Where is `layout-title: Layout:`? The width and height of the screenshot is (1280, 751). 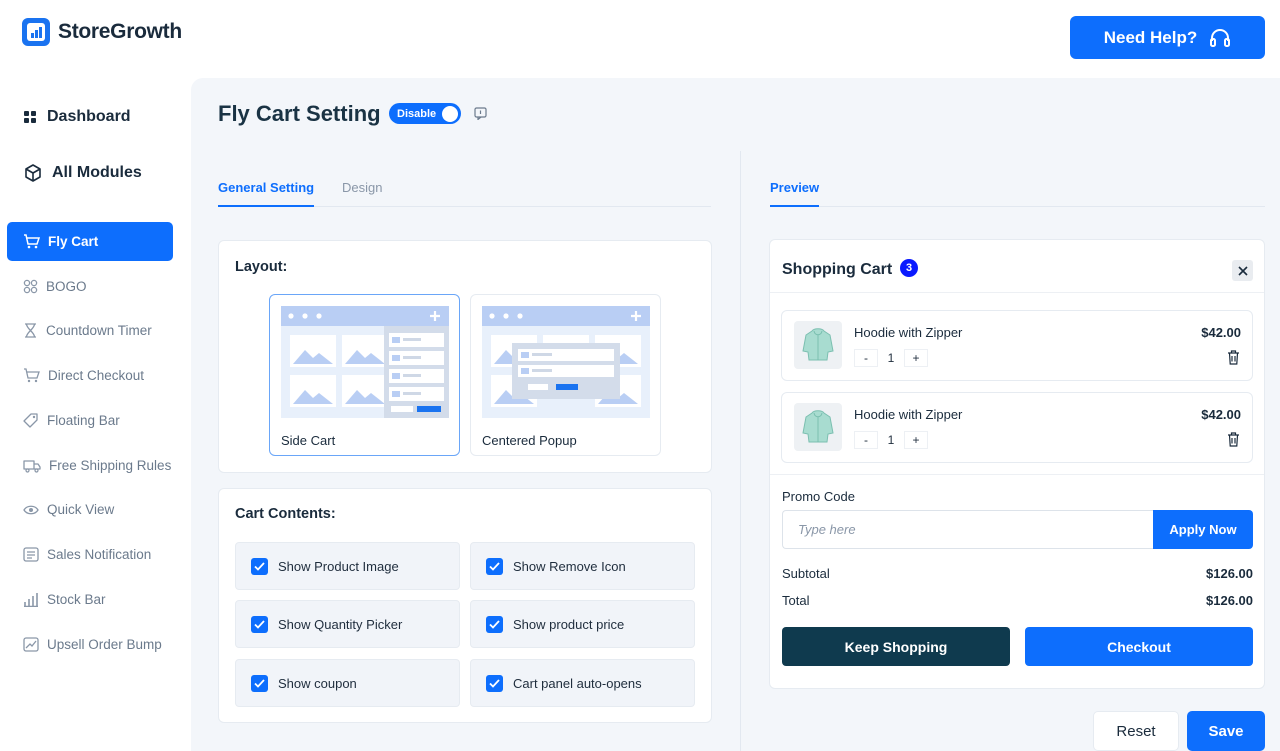
layout-title: Layout: is located at coordinates (261, 267).